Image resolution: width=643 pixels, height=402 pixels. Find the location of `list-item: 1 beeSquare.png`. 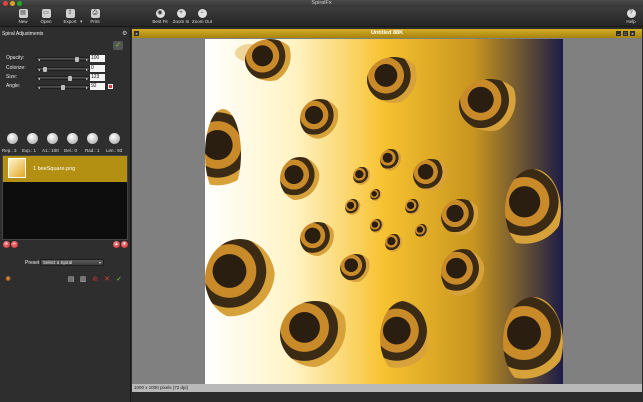

list-item: 1 beeSquare.png is located at coordinates (65, 169).